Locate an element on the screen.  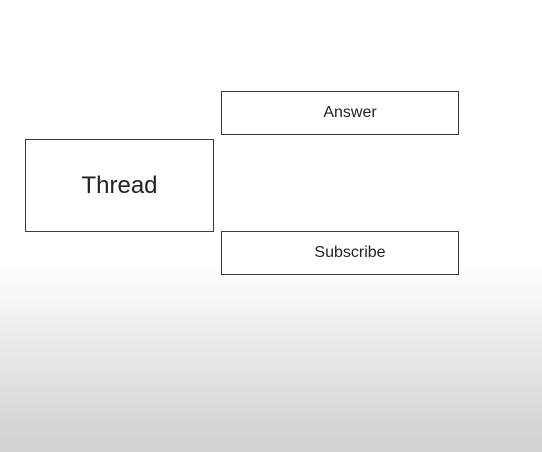
subscribe-node: Subscribe is located at coordinates (340, 253).